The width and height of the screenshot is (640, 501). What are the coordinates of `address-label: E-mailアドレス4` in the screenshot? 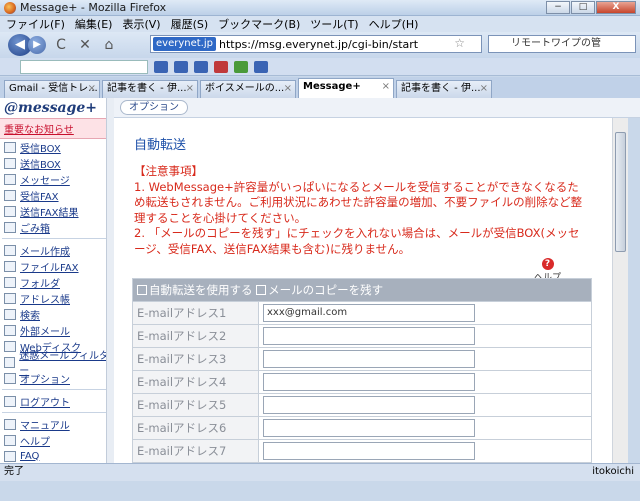 It's located at (195, 382).